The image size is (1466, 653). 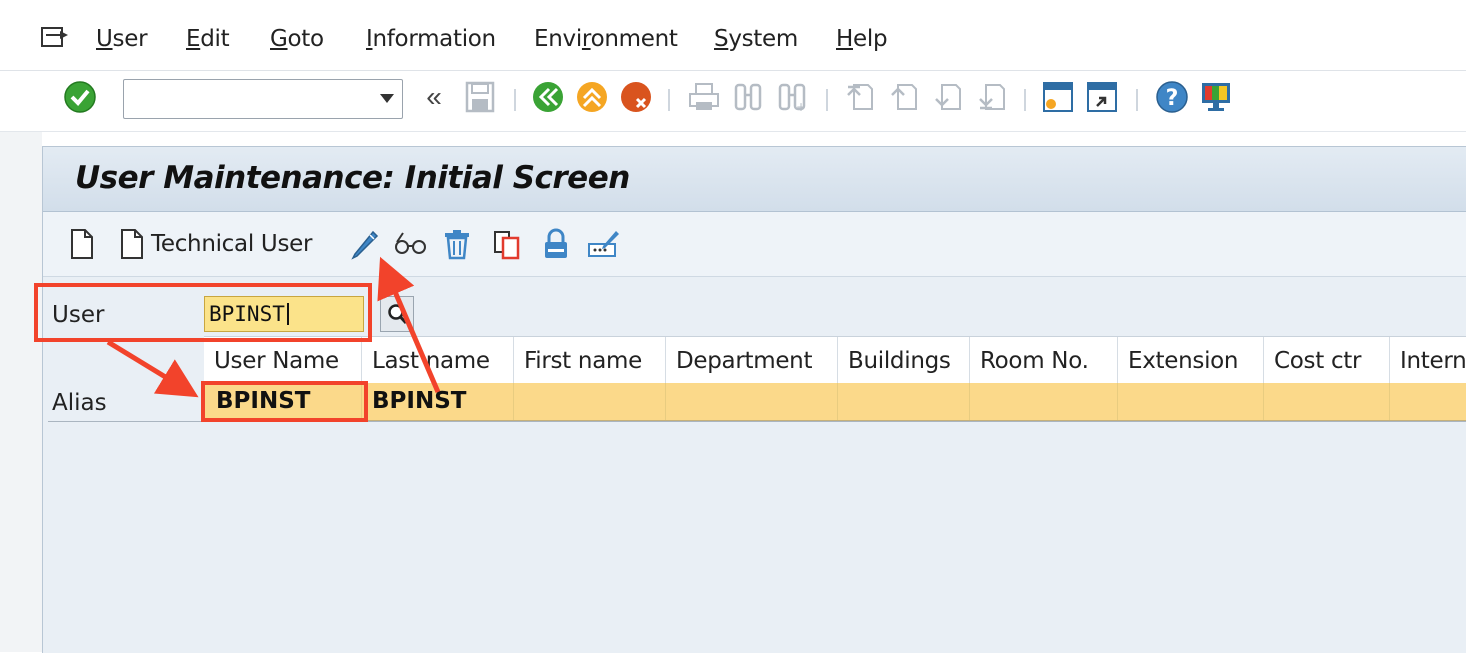 What do you see at coordinates (352, 178) in the screenshot?
I see `page-title: User Maintenance: Initial Screen` at bounding box center [352, 178].